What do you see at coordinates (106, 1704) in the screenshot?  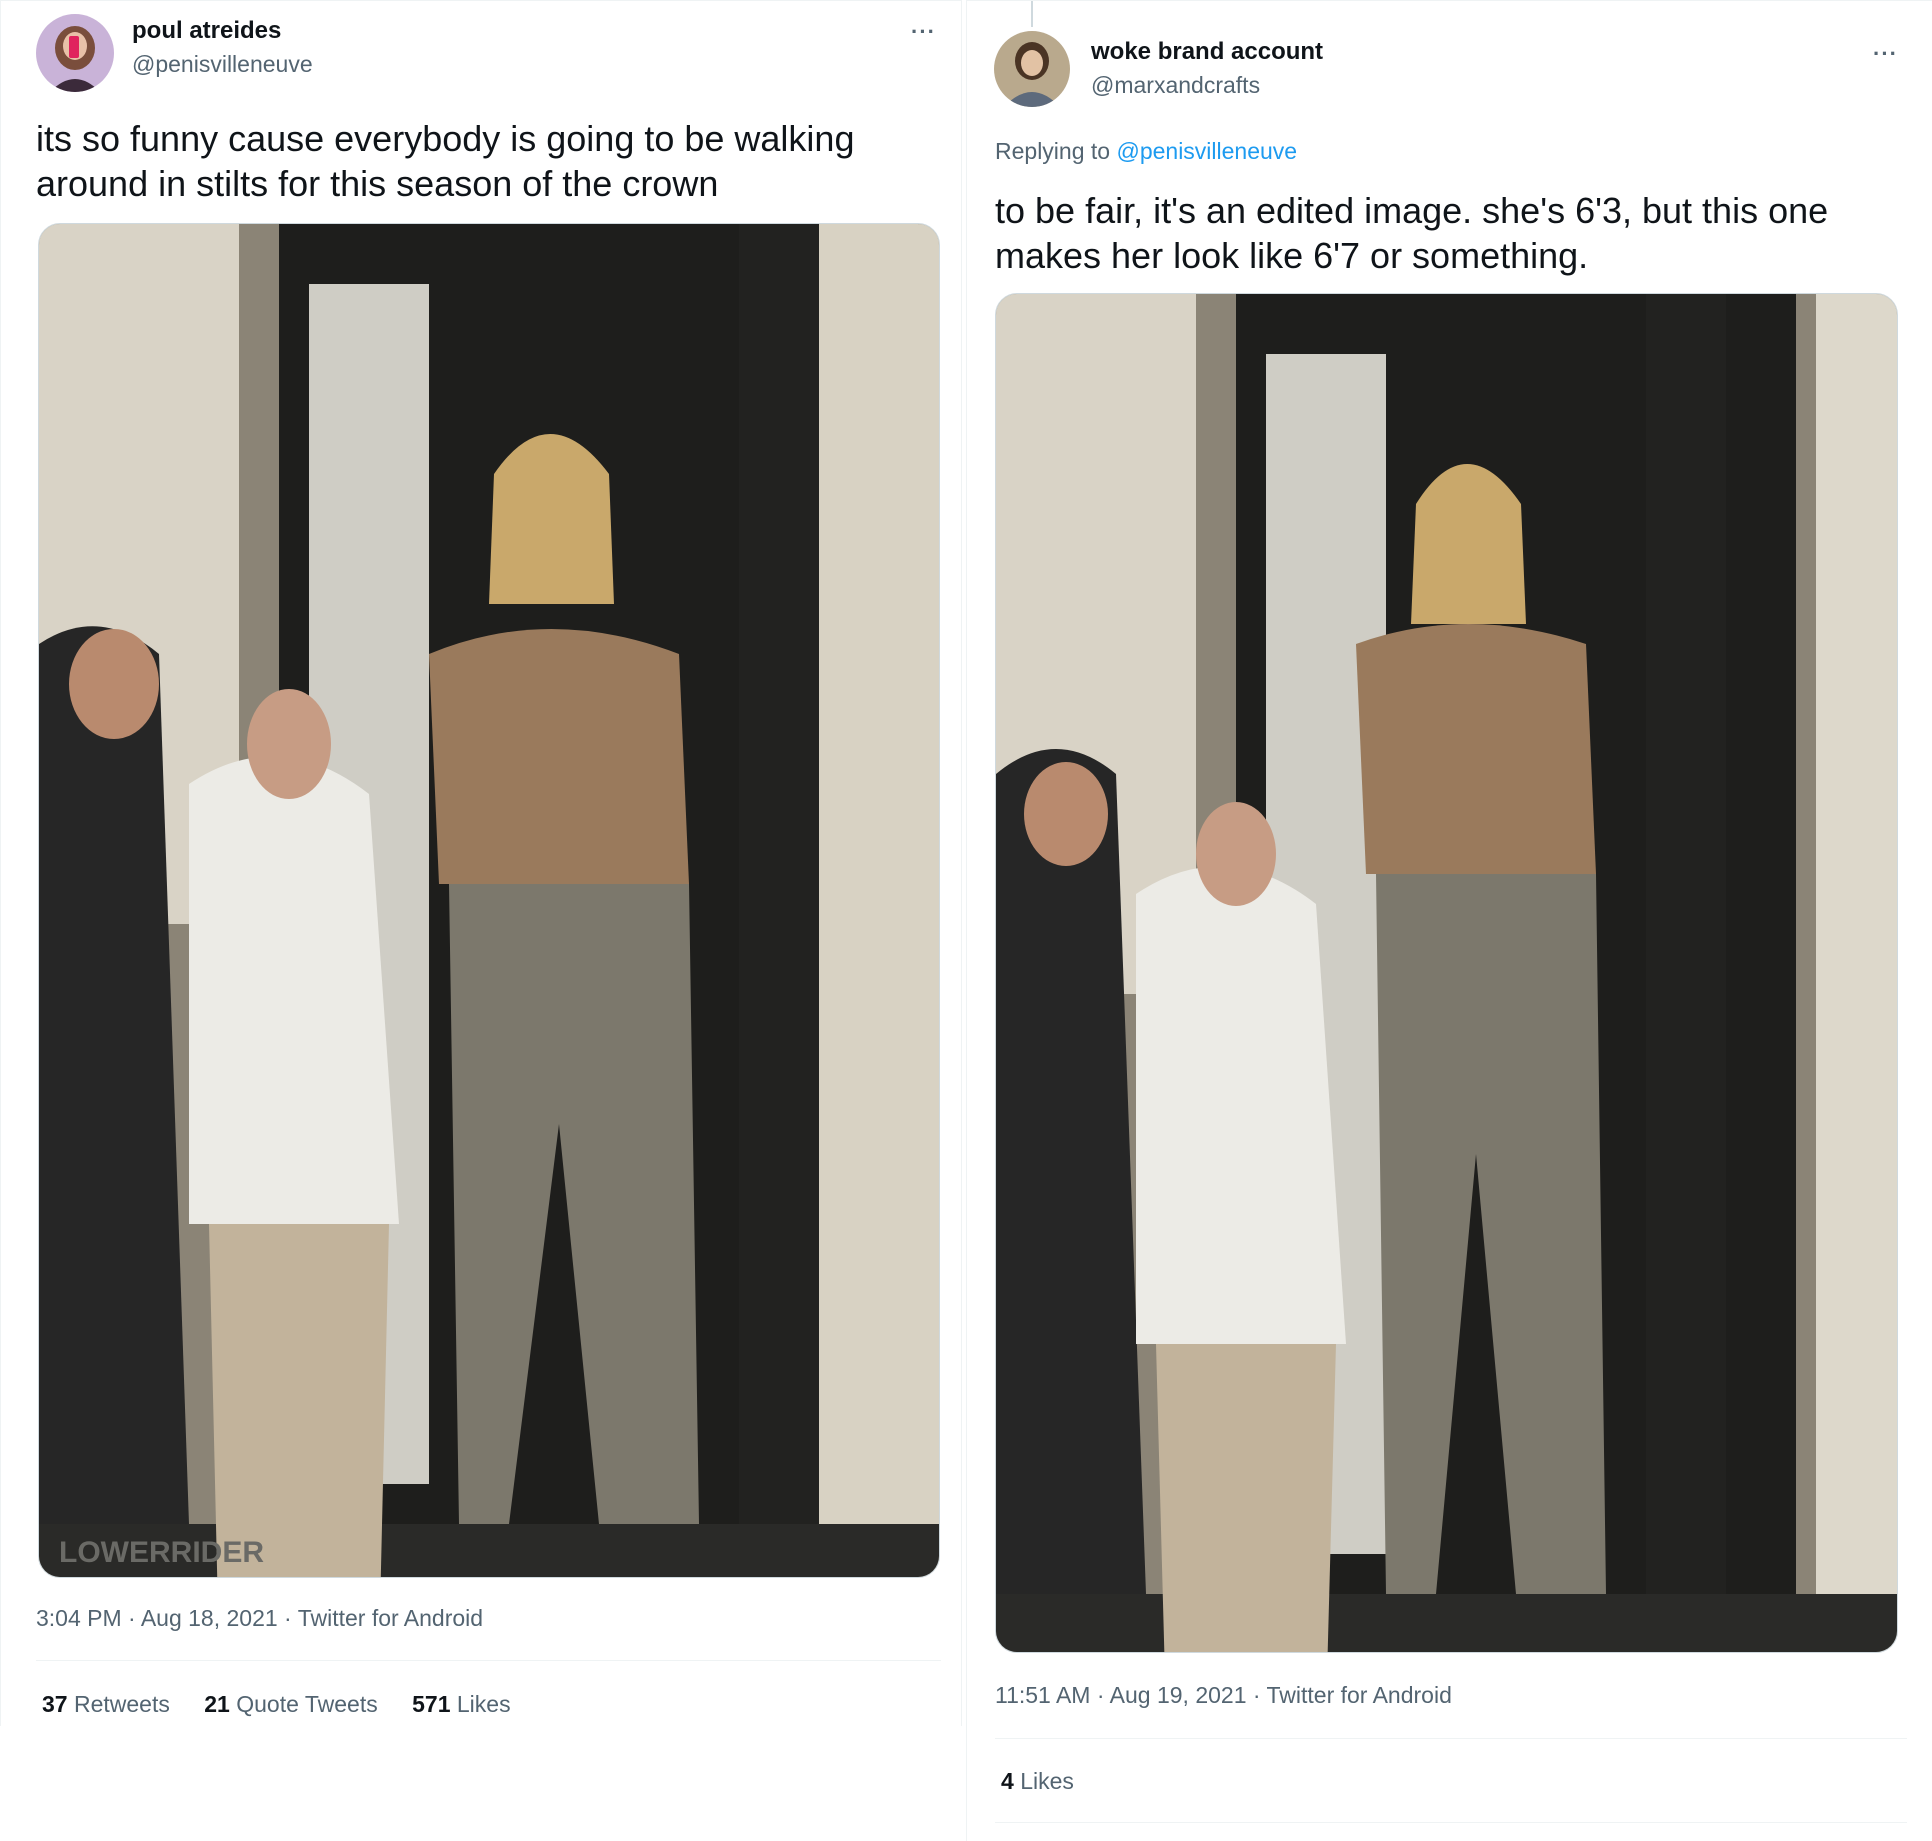 I see `retweets-stat: 37 Retweets` at bounding box center [106, 1704].